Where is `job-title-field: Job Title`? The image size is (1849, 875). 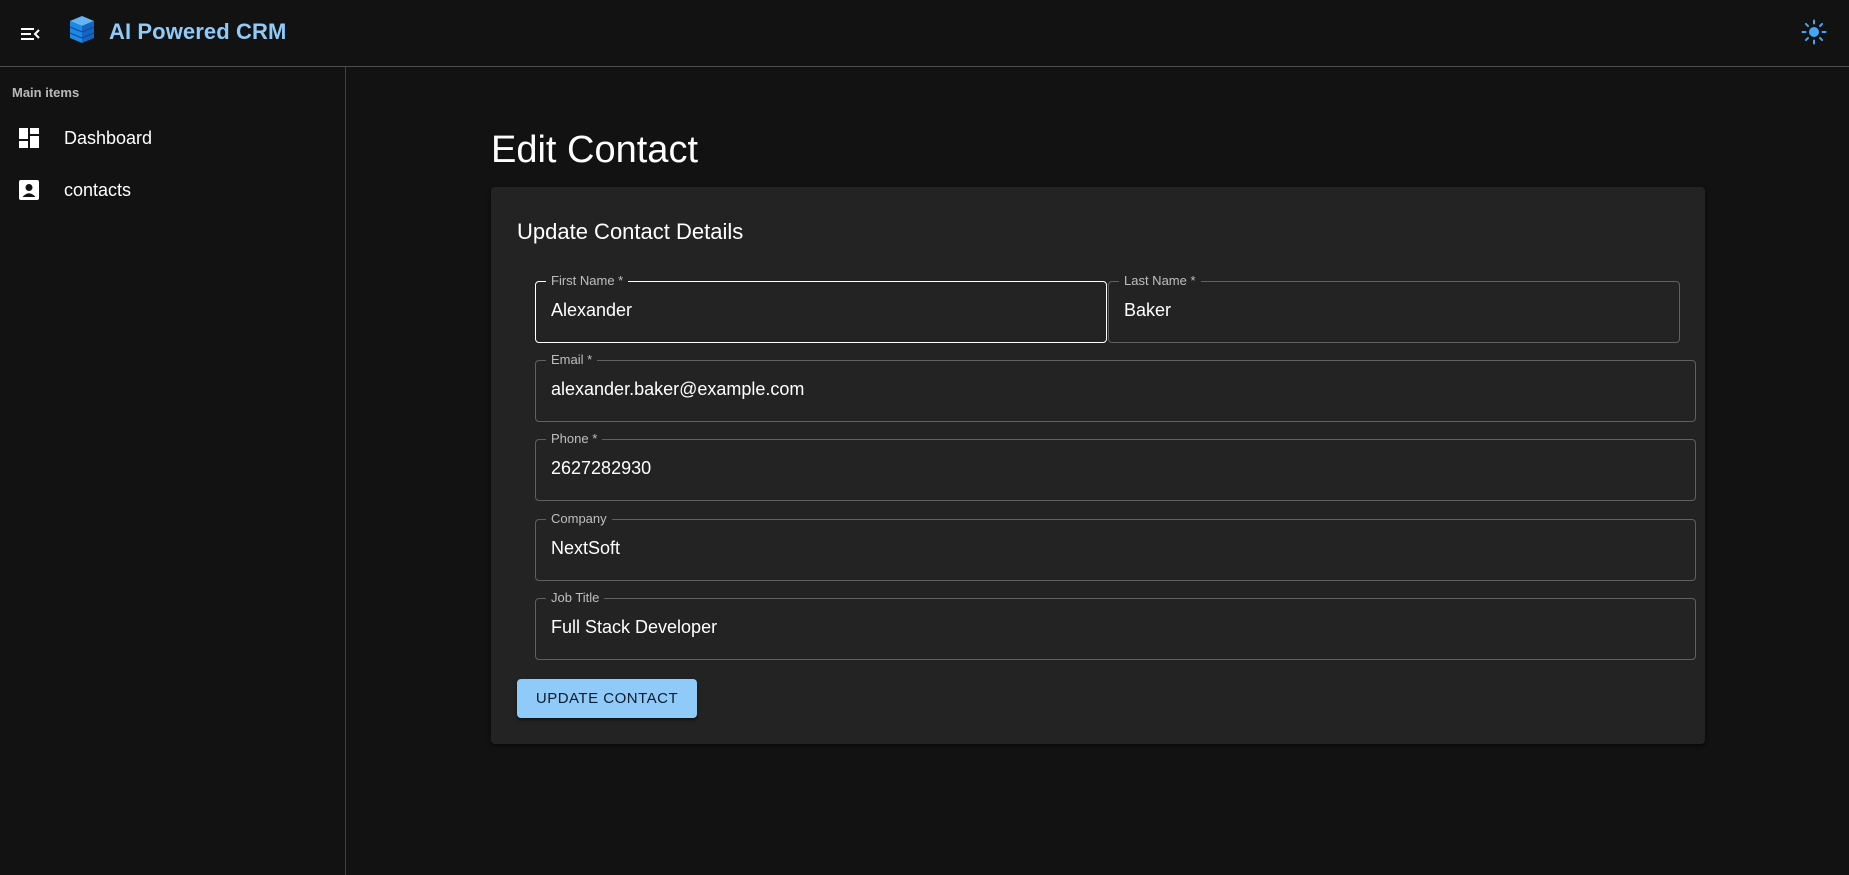
job-title-field: Job Title is located at coordinates (1115, 625).